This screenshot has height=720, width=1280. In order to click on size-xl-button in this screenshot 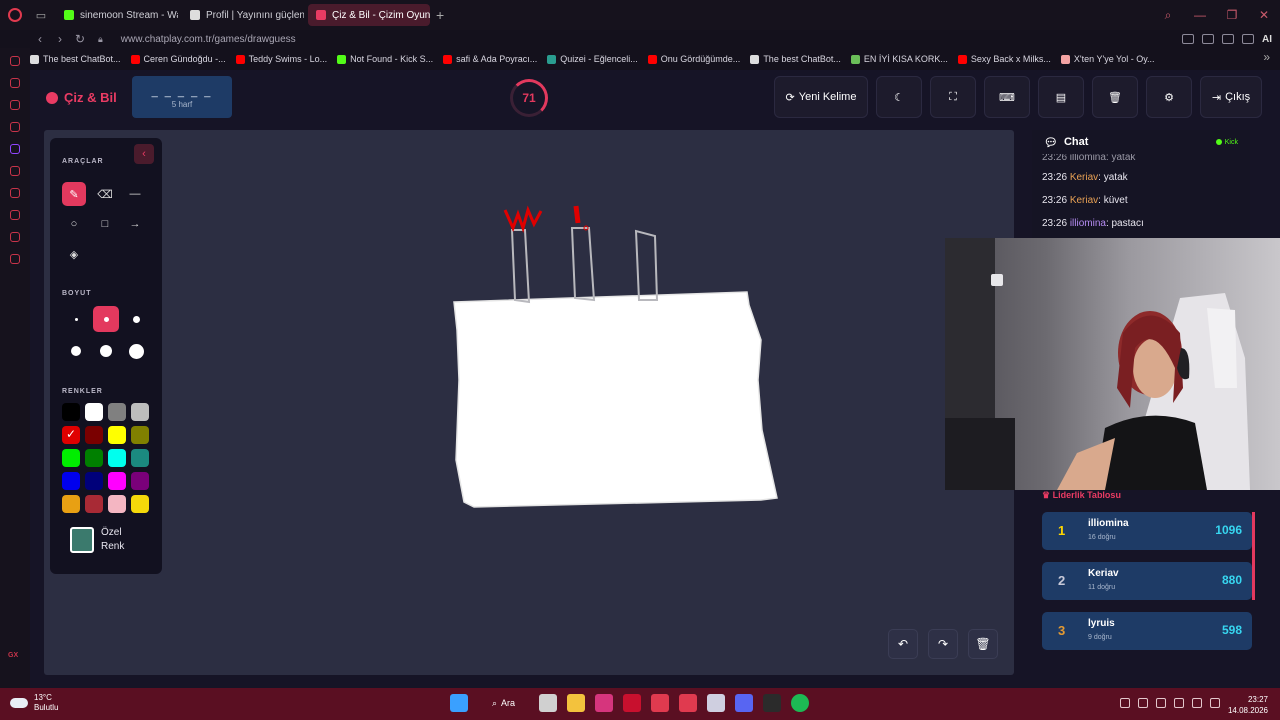, I will do `click(106, 351)`.